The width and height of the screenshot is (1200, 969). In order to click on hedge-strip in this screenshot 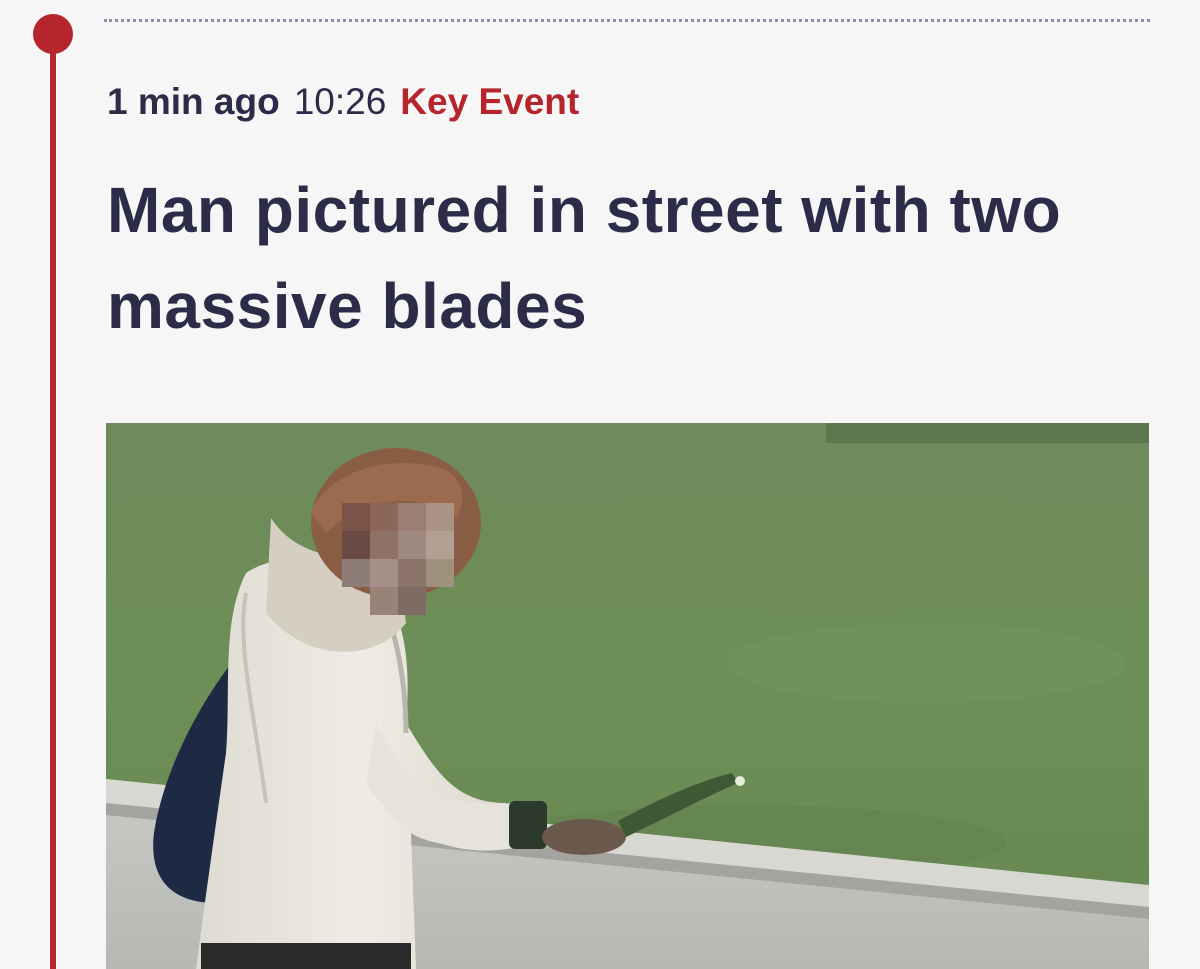, I will do `click(987, 433)`.